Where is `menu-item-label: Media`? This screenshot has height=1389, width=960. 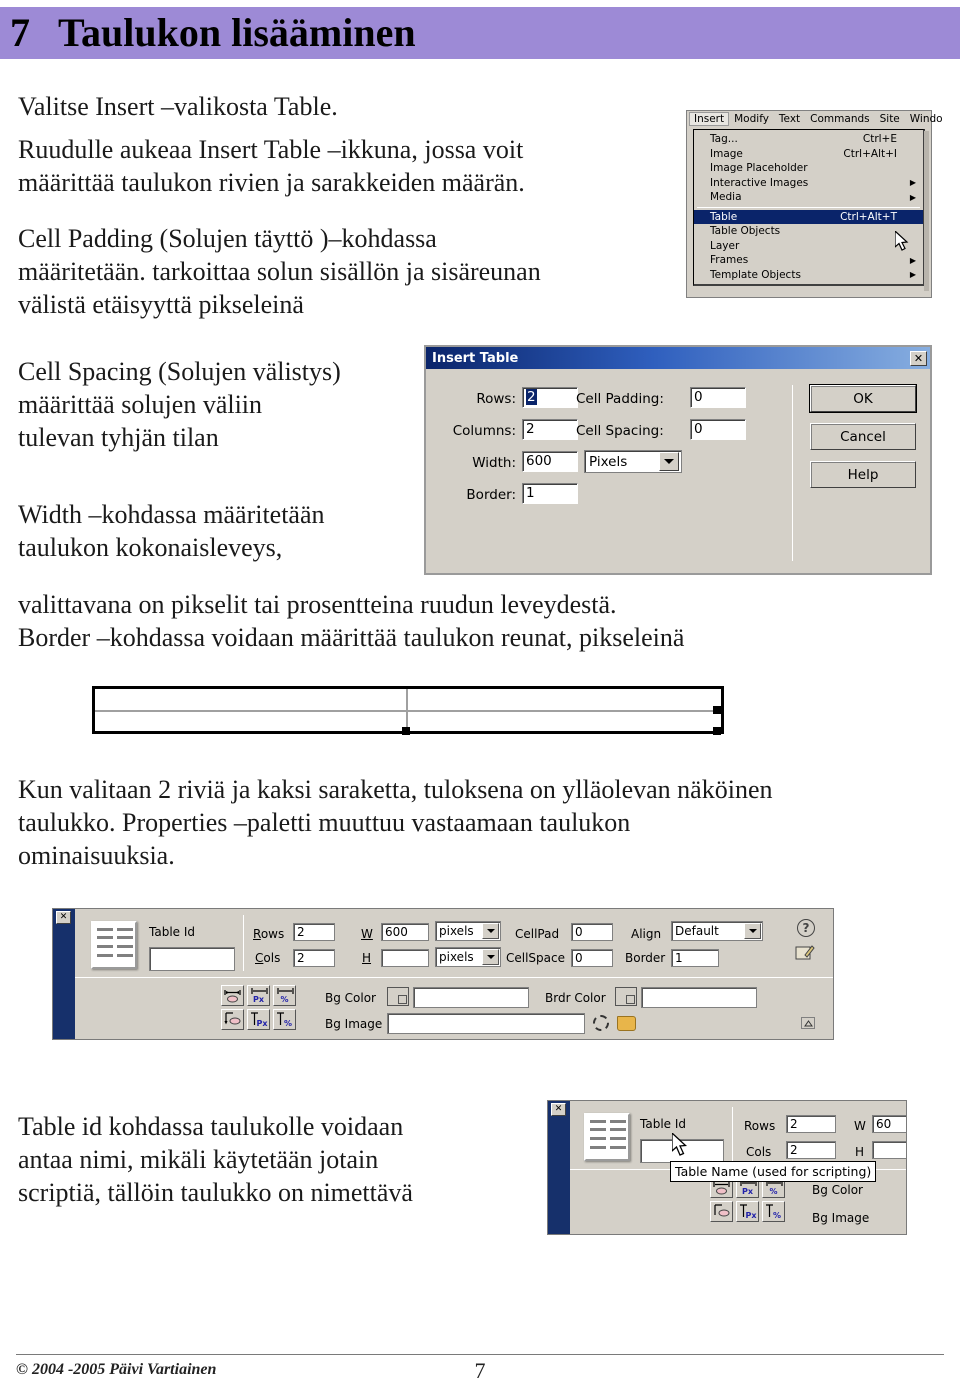
menu-item-label: Media is located at coordinates (726, 197).